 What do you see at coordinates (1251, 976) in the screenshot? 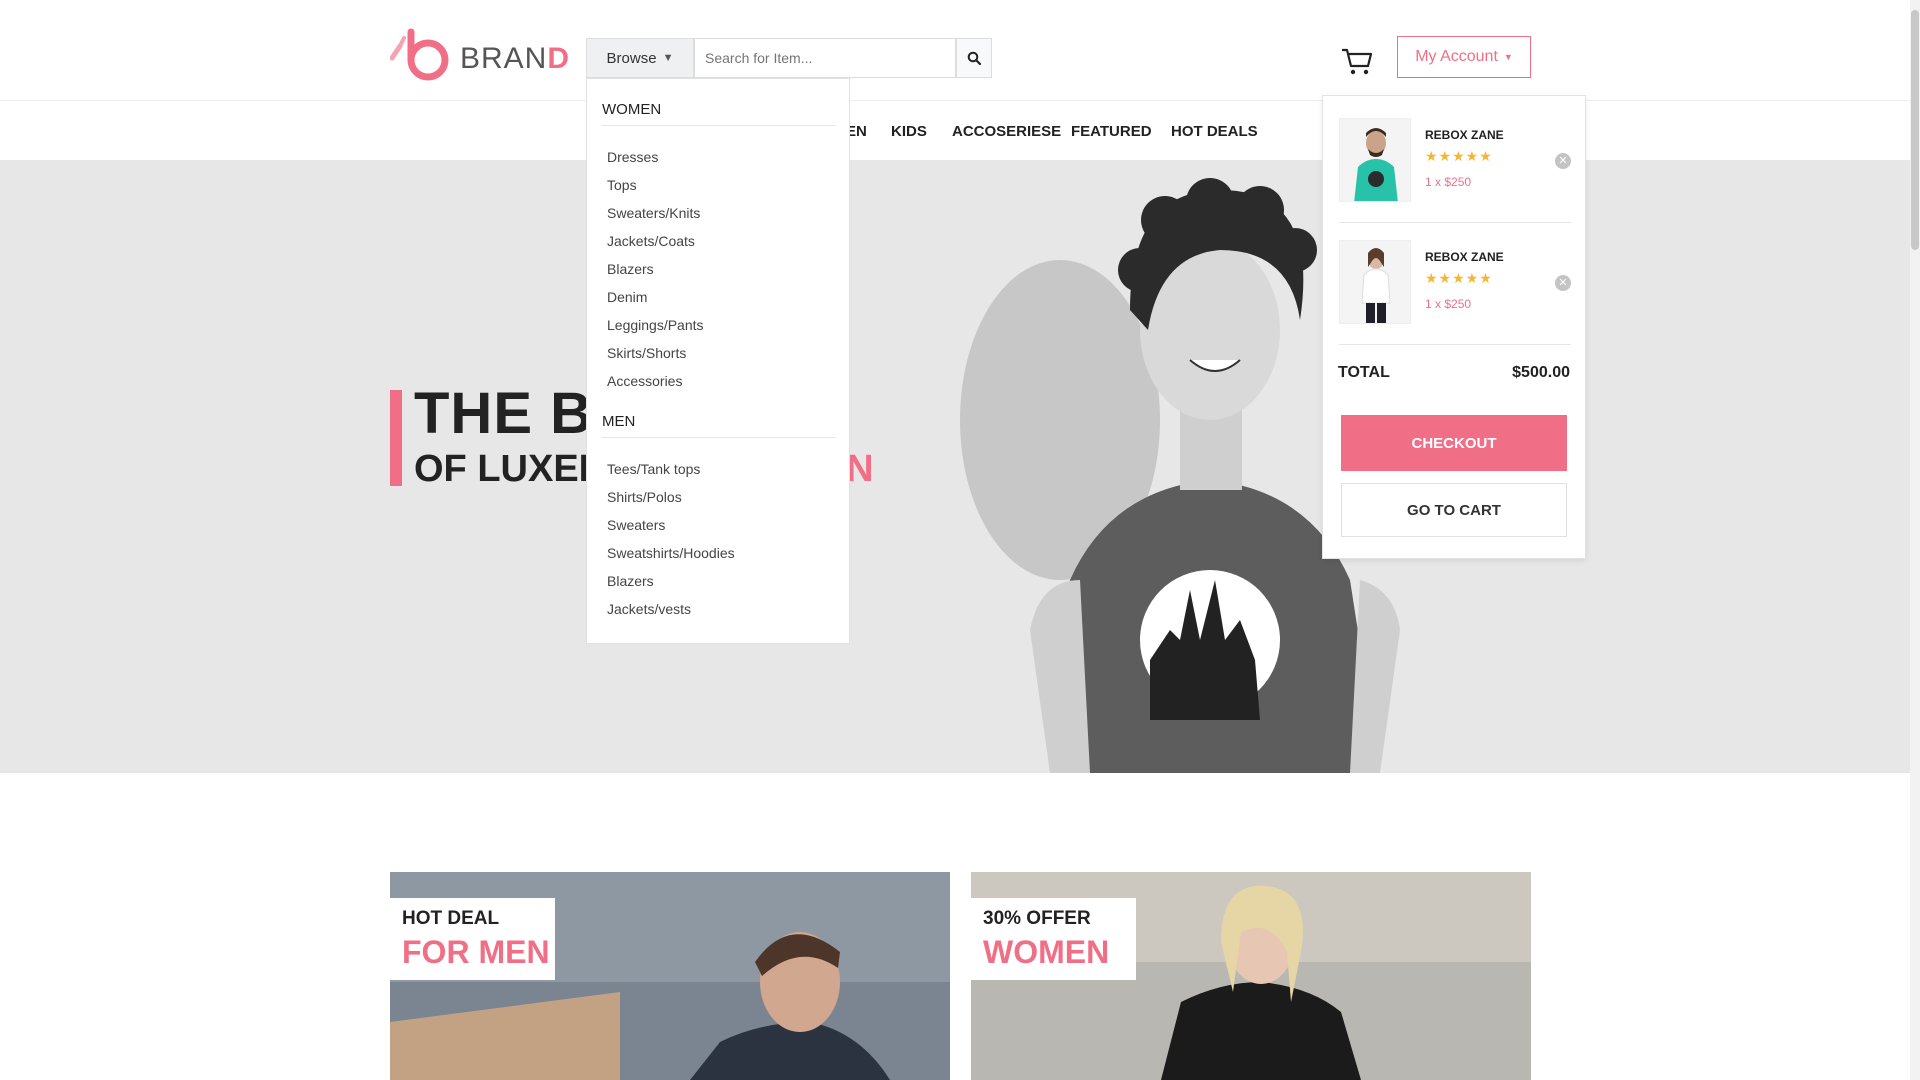
I see `promo-card-women: 30% OFFER WOMEN` at bounding box center [1251, 976].